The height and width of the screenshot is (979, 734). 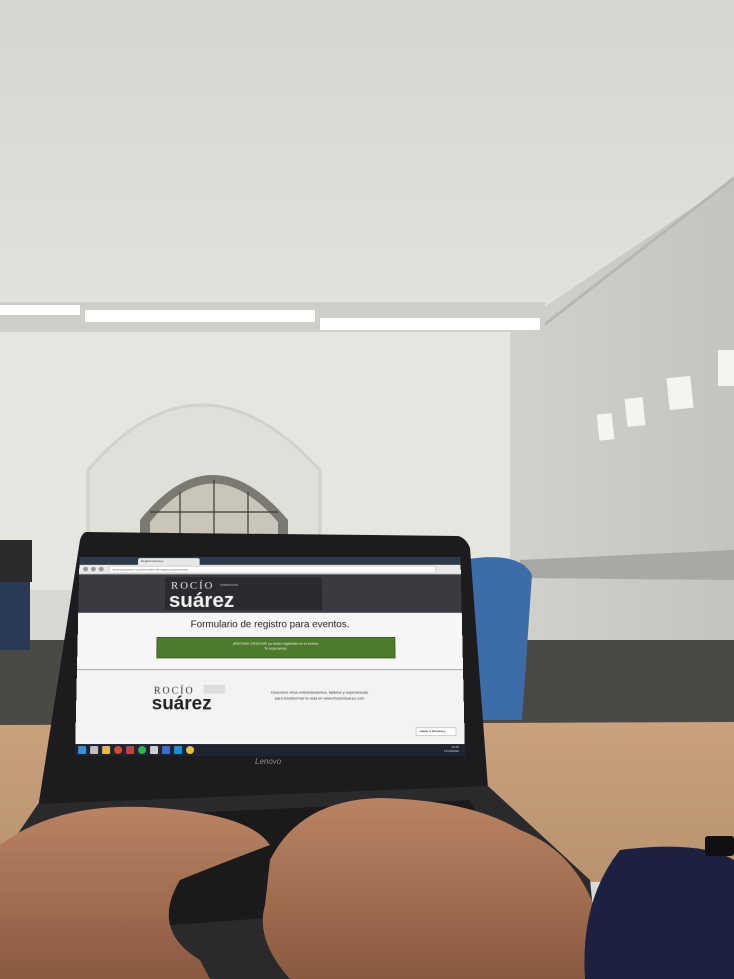 What do you see at coordinates (101, 569) in the screenshot?
I see `reload-icon` at bounding box center [101, 569].